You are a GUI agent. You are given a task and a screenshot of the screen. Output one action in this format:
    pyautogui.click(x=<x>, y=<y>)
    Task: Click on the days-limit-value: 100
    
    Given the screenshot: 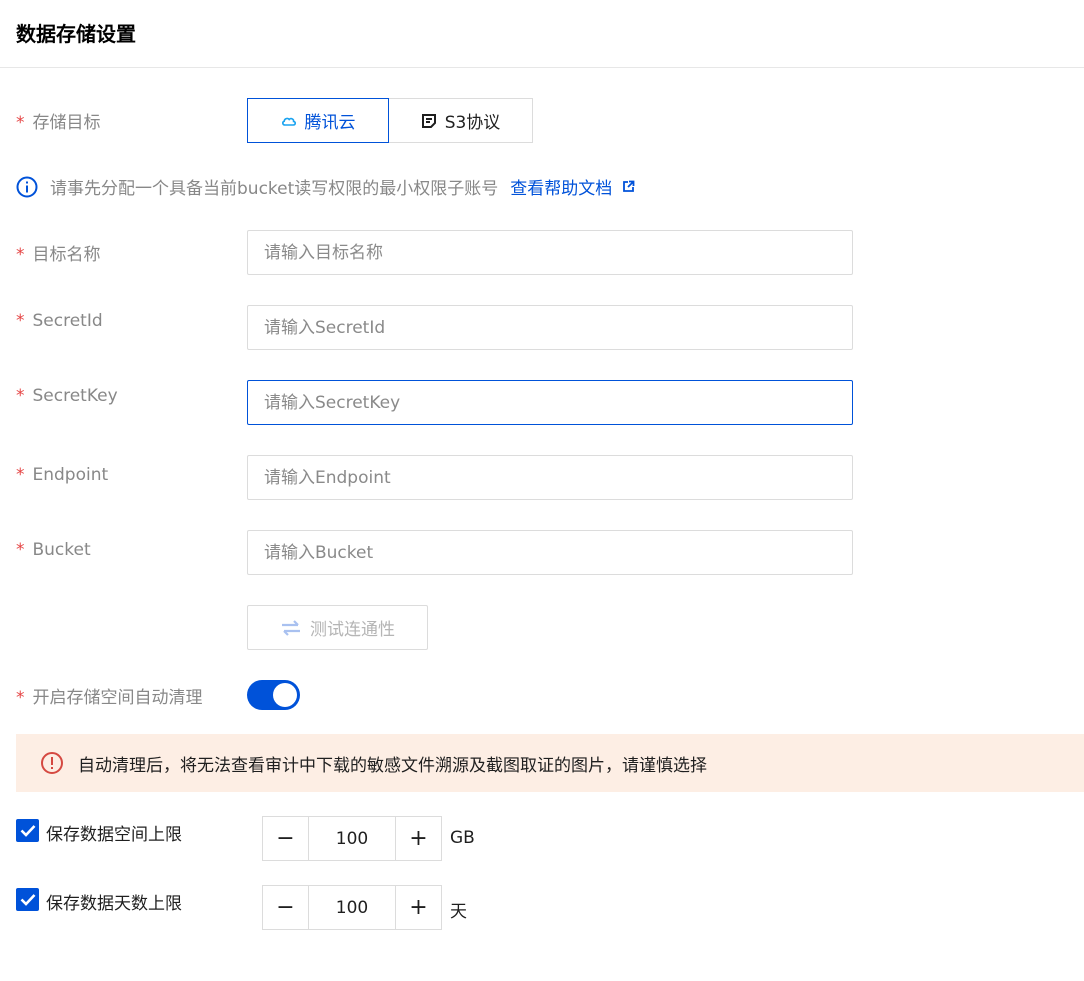 What is the action you would take?
    pyautogui.click(x=352, y=907)
    